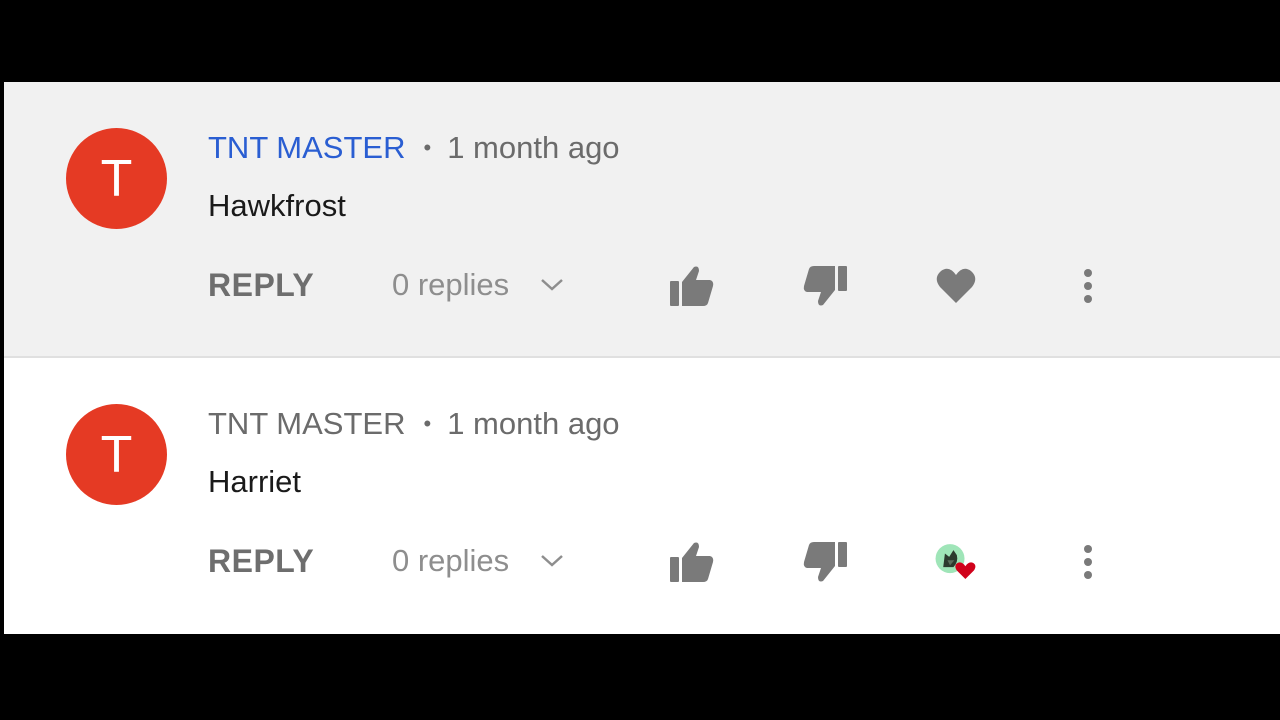 The width and height of the screenshot is (1280, 720). Describe the element at coordinates (956, 286) in the screenshot. I see `heart-icon` at that location.